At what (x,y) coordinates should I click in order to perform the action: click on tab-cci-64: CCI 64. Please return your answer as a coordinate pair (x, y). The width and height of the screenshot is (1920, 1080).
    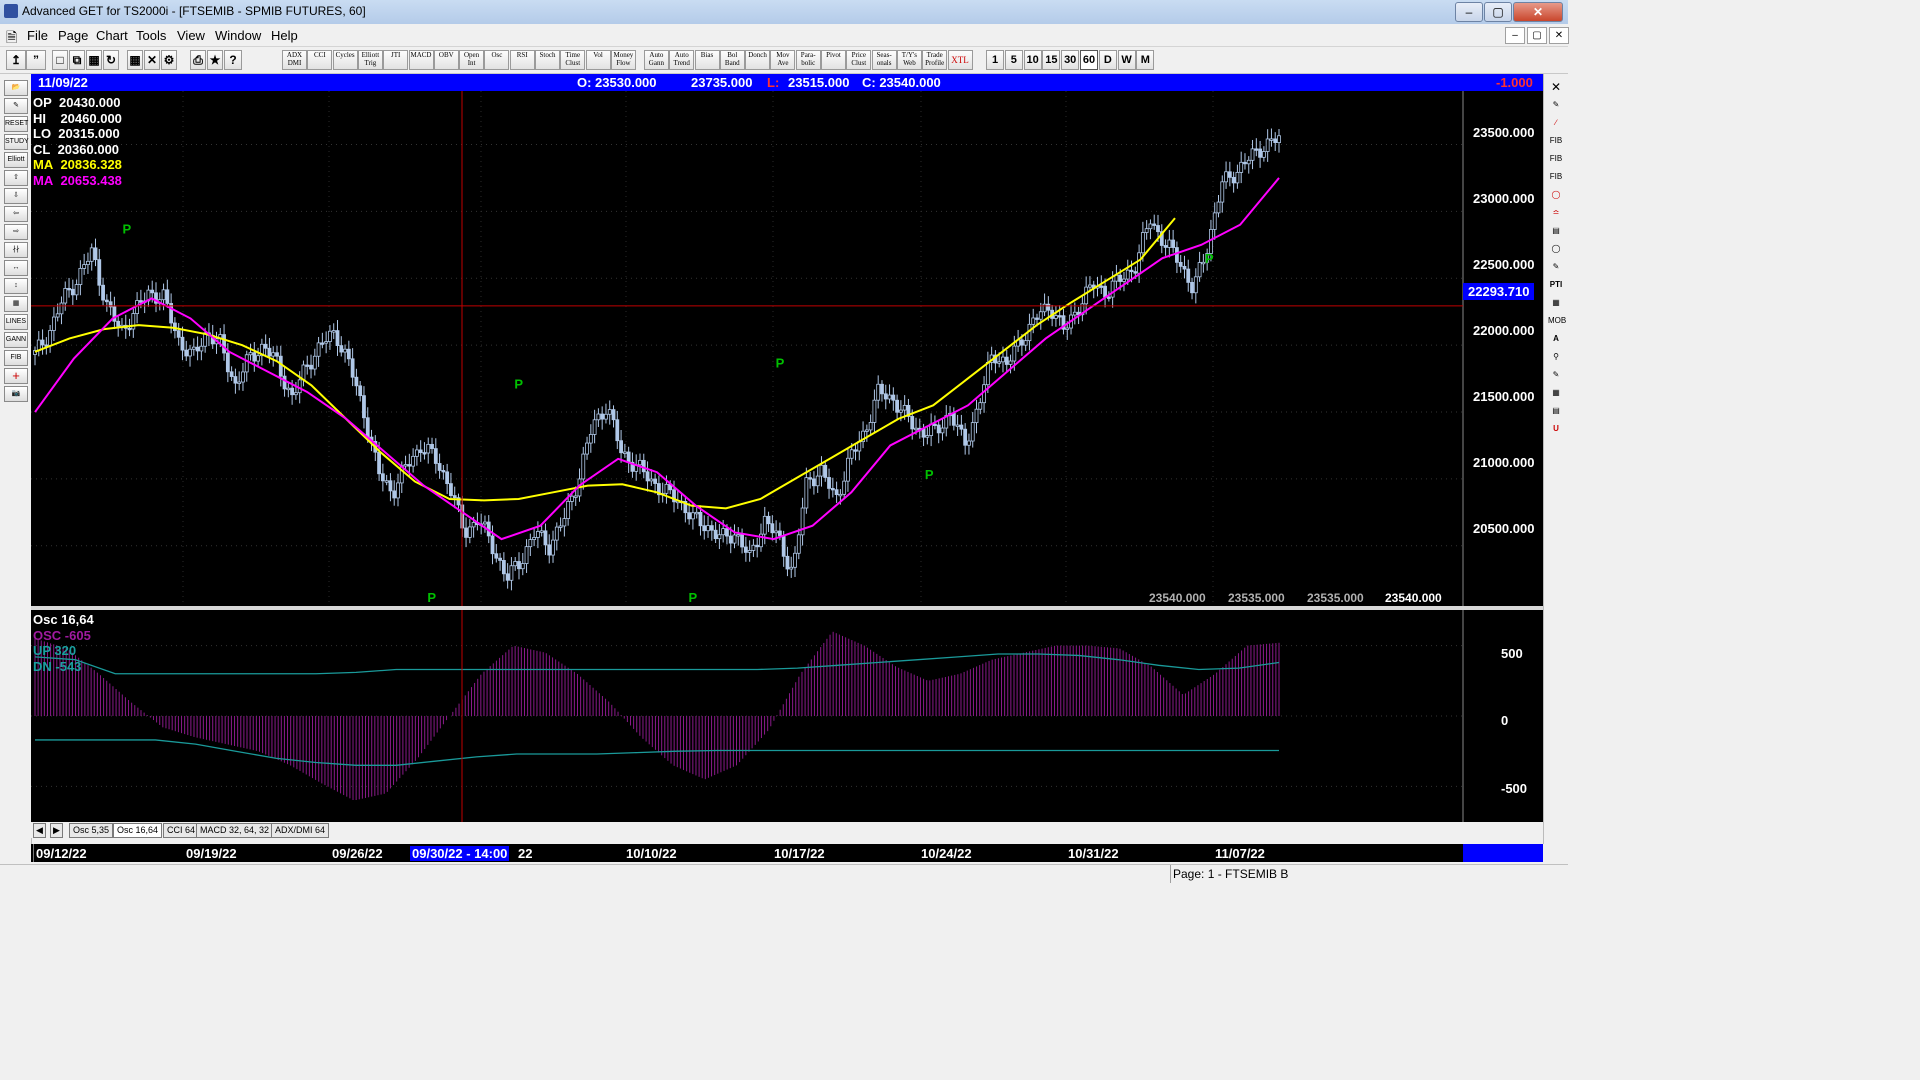
    Looking at the image, I should click on (181, 830).